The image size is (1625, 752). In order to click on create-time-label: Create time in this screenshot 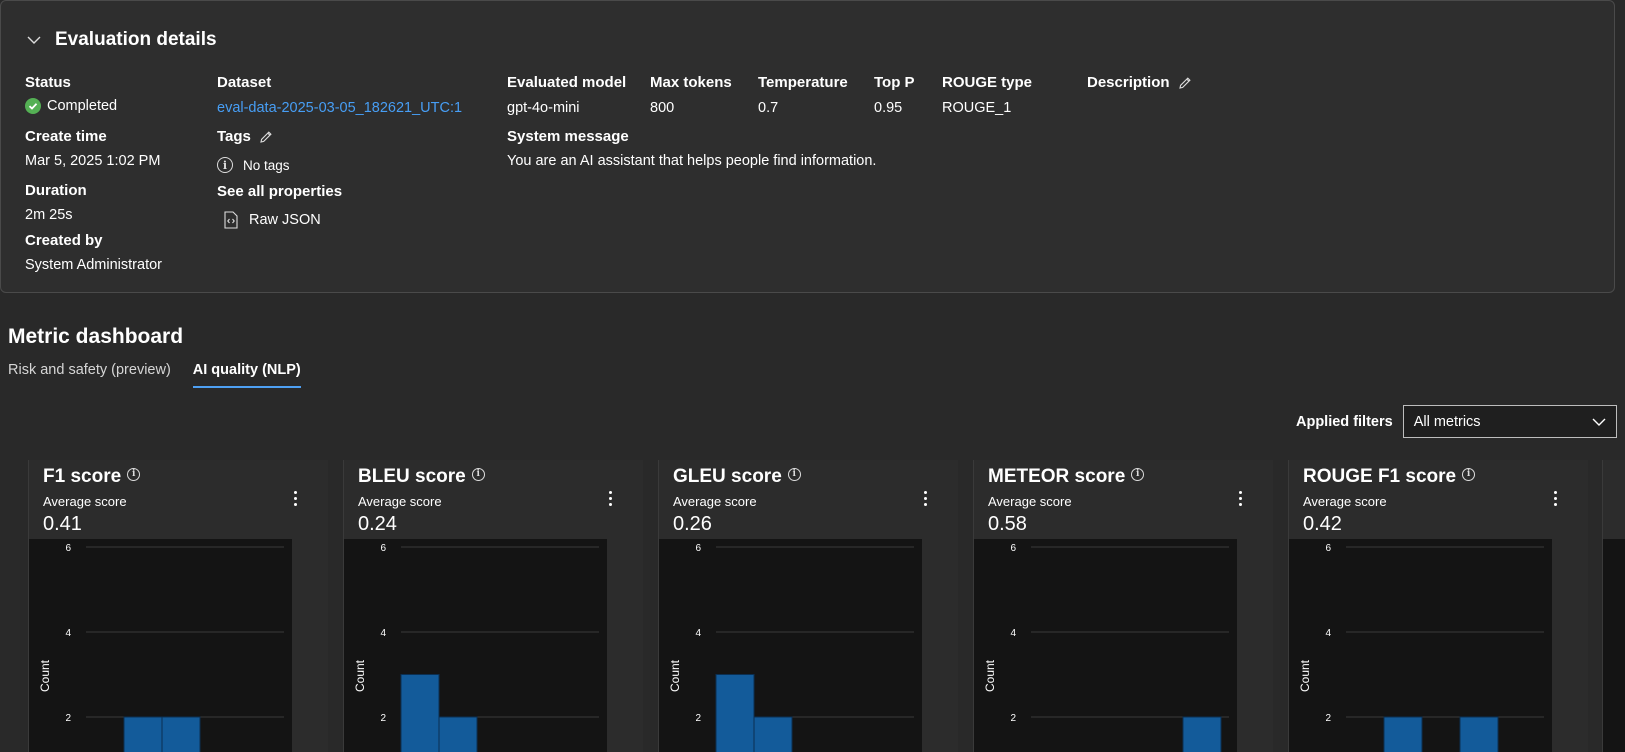, I will do `click(66, 136)`.